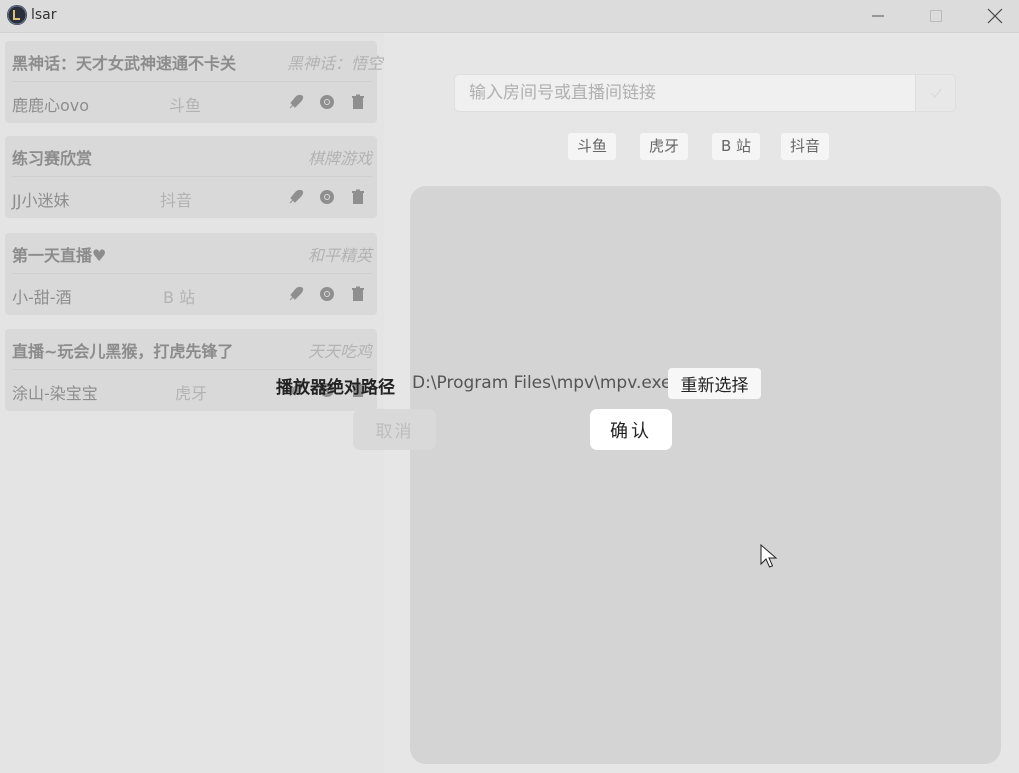 This screenshot has width=1019, height=773. I want to click on streamer-name: 涂山-染宝宝, so click(55, 393).